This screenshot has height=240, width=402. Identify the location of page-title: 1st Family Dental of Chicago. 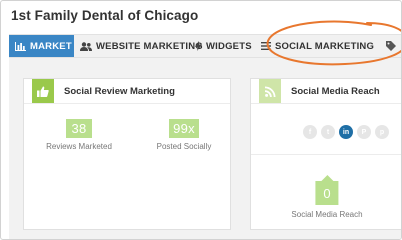
(105, 15).